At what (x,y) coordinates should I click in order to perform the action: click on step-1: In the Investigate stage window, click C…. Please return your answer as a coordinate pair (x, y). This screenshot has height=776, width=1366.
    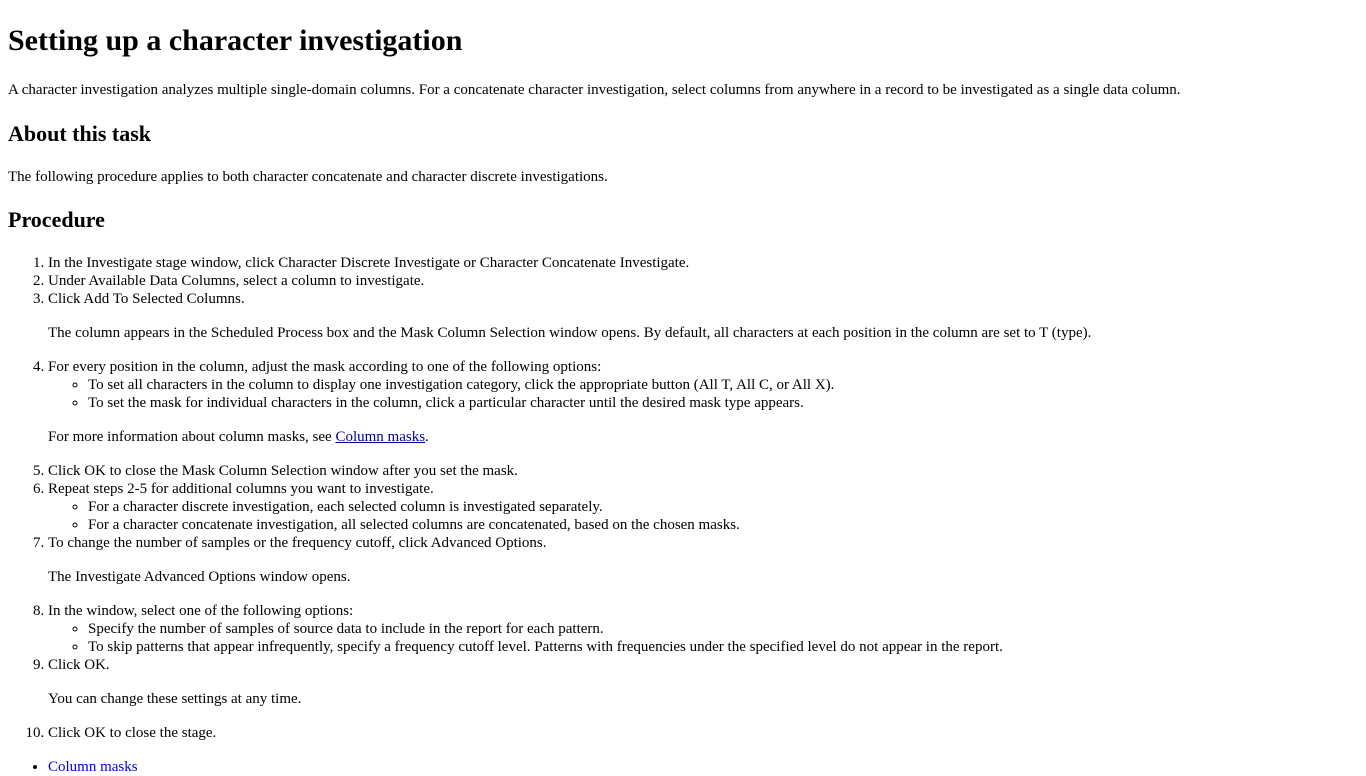
    Looking at the image, I should click on (703, 263).